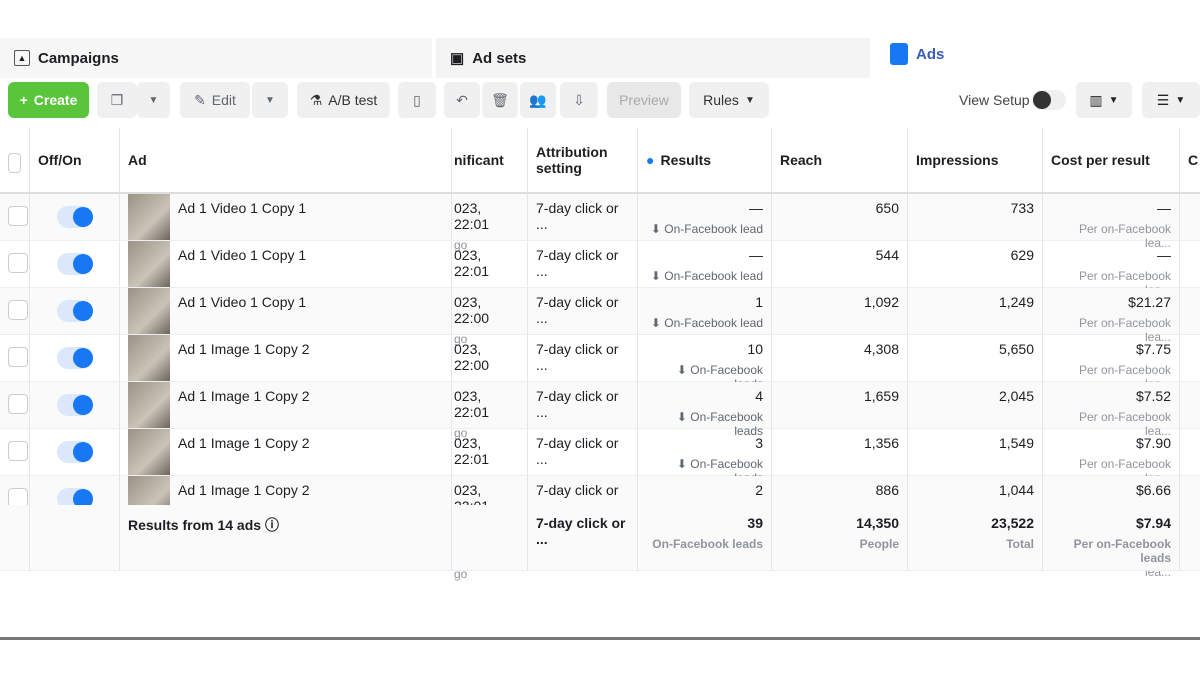 Image resolution: width=1200 pixels, height=675 pixels. What do you see at coordinates (272, 525) in the screenshot?
I see `info-icon: ⓘ` at bounding box center [272, 525].